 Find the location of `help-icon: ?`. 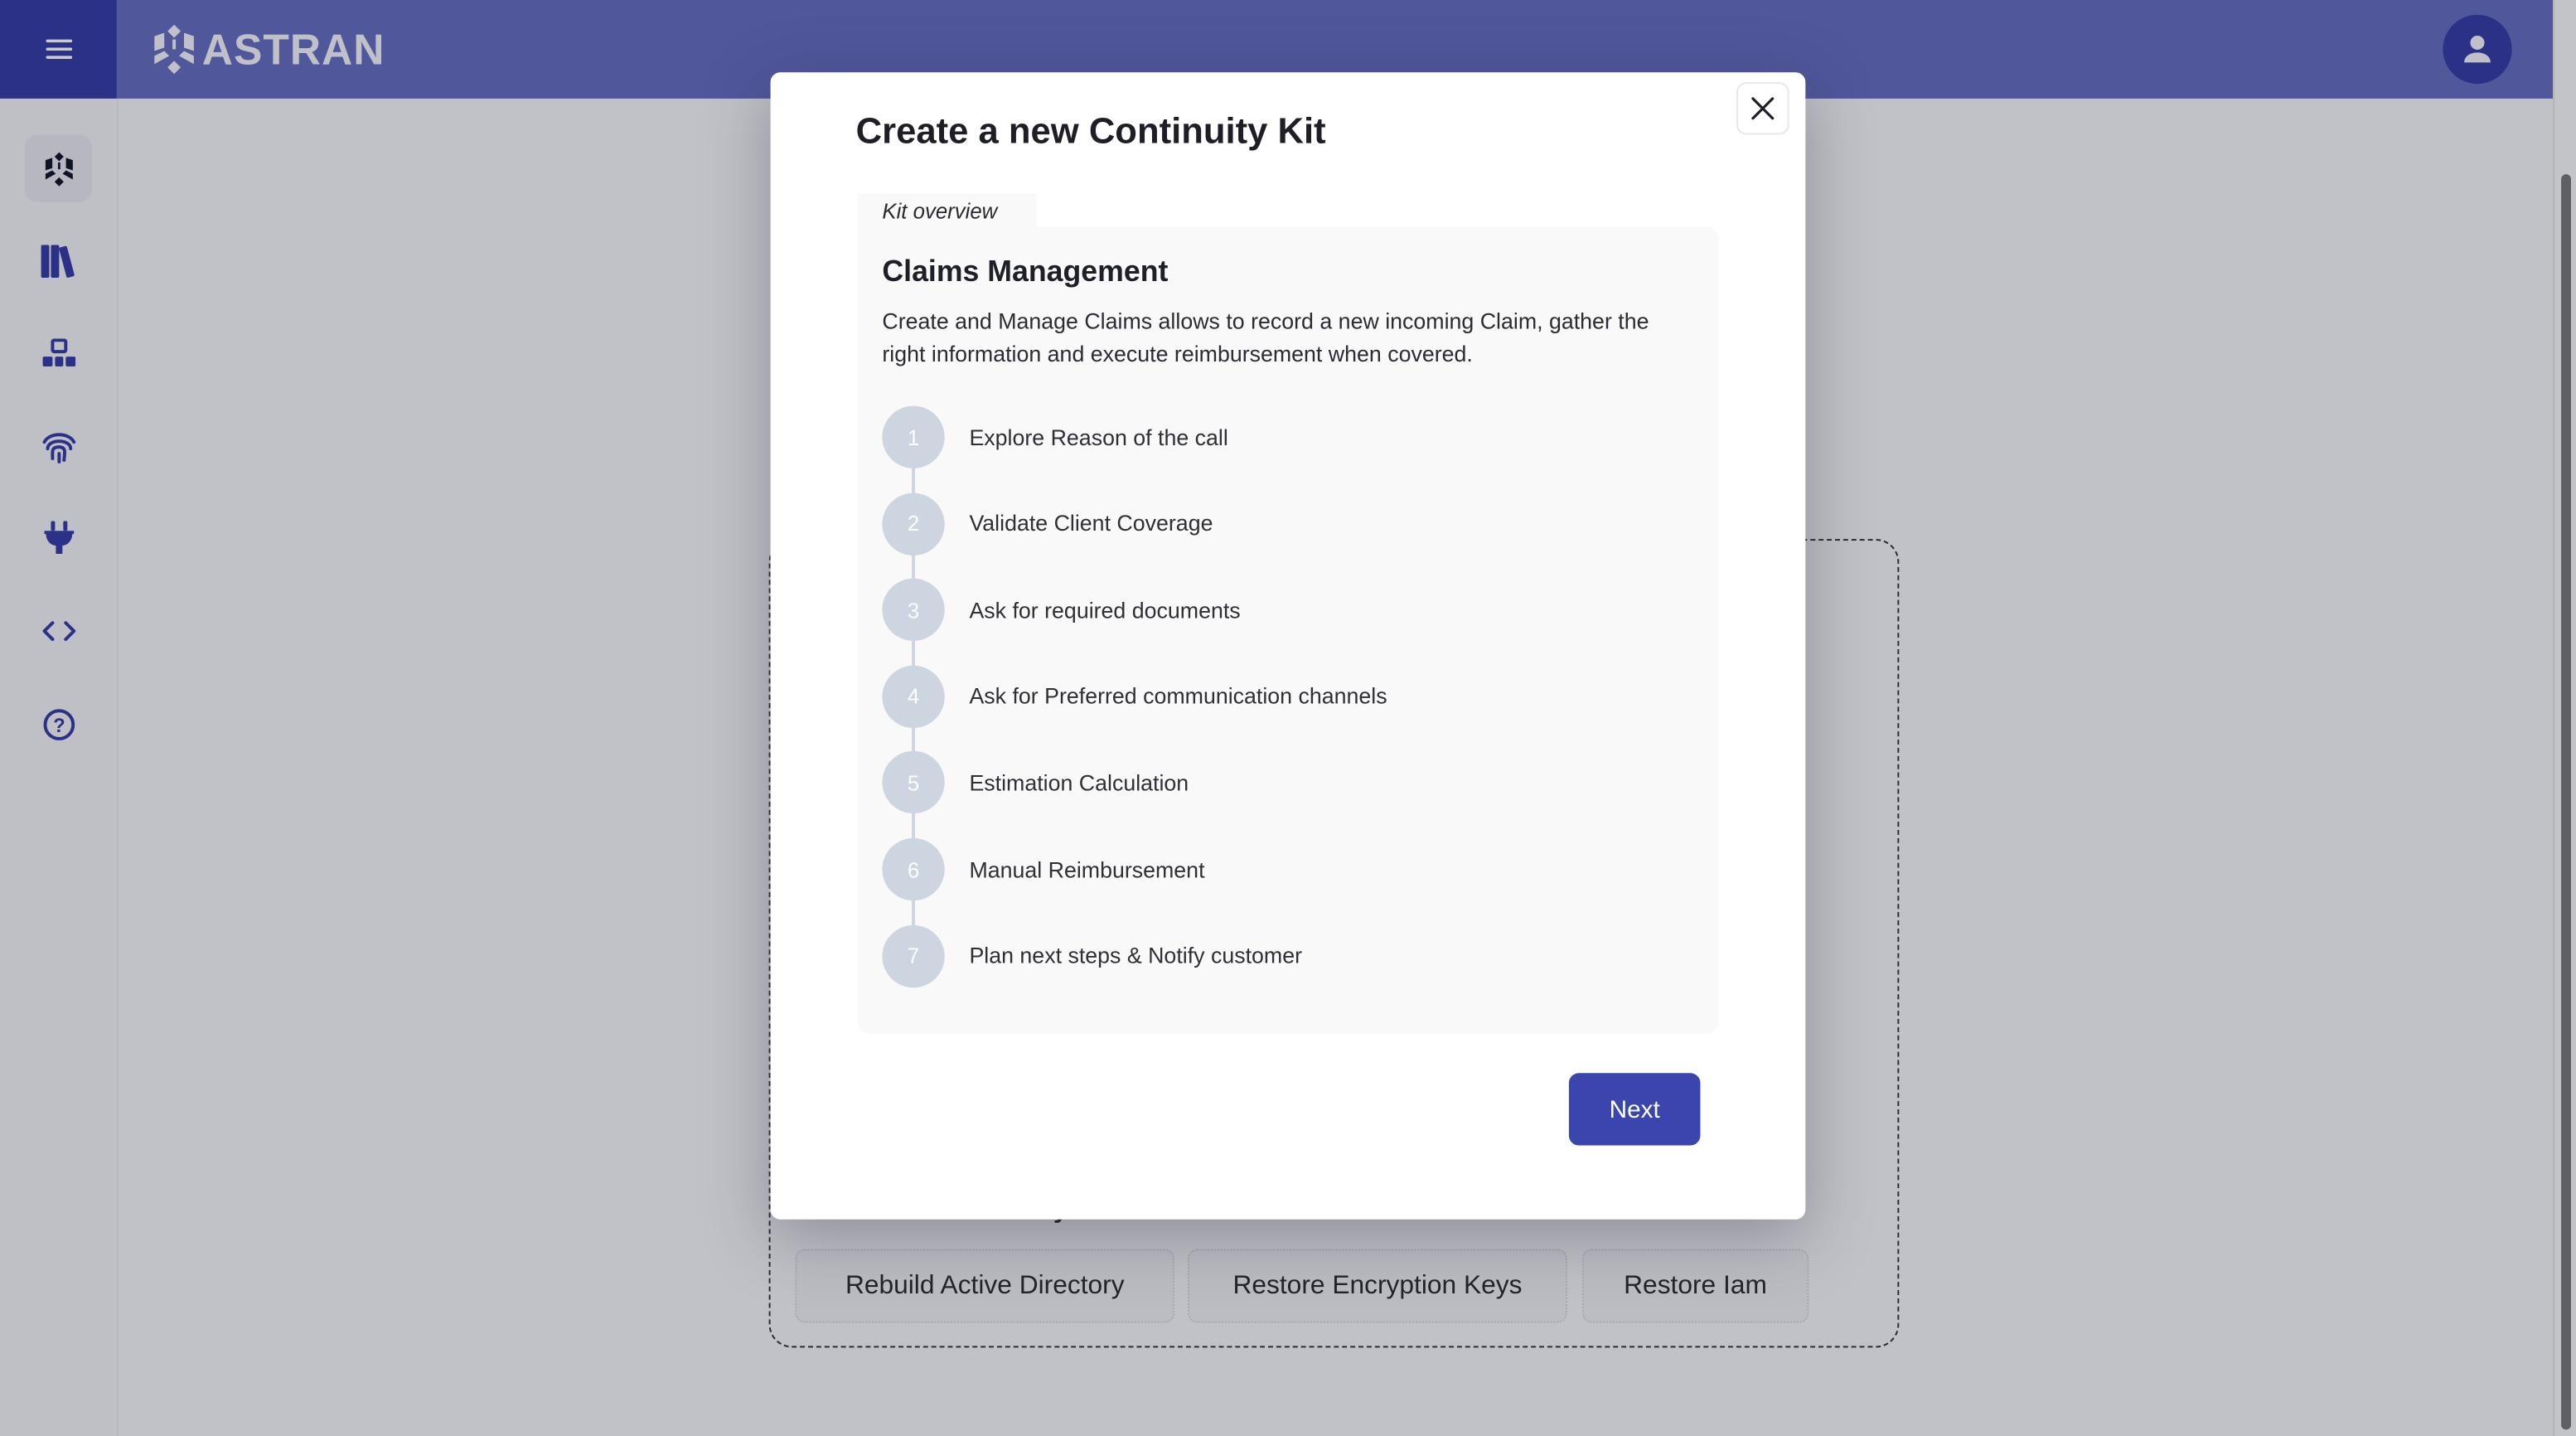

help-icon: ? is located at coordinates (58, 724).